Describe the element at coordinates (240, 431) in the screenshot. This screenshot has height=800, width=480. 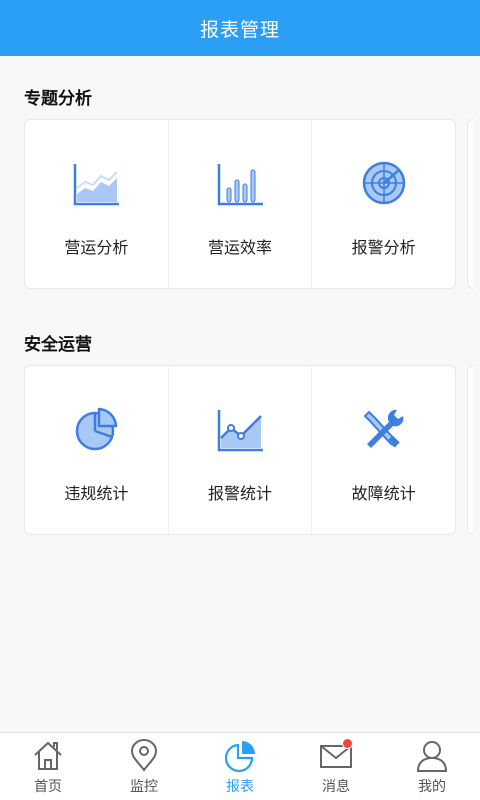
I see `line-chart-icon` at that location.